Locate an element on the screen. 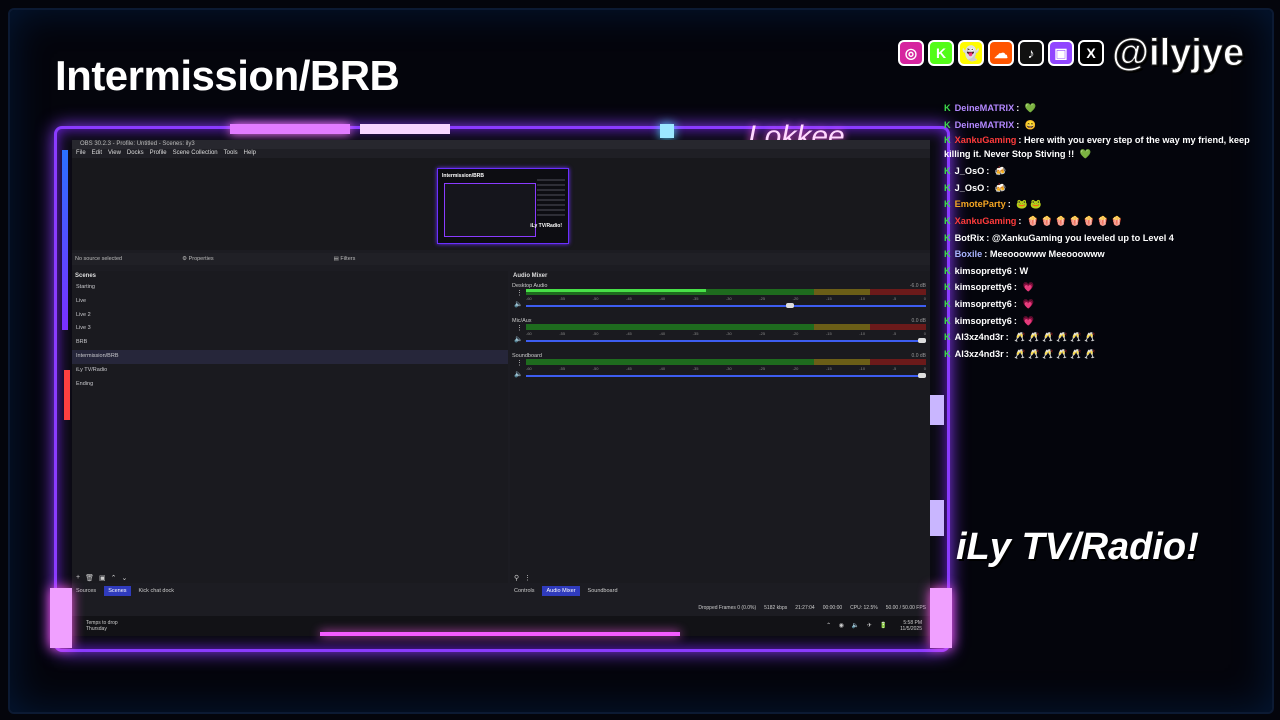 This screenshot has height=720, width=1280. menu-item: Tools is located at coordinates (231, 153).